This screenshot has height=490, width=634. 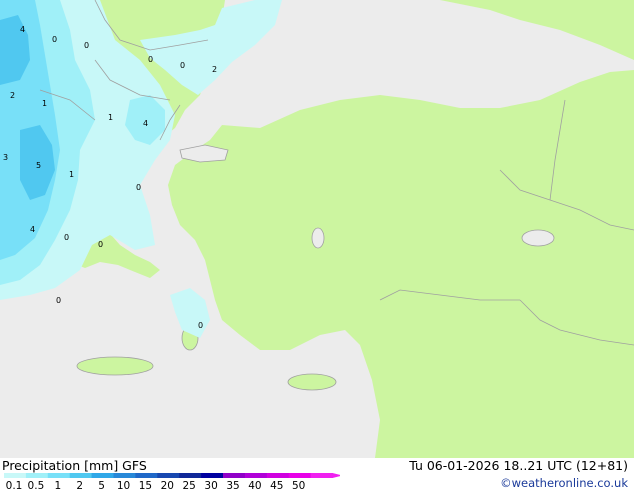 What do you see at coordinates (74, 465) in the screenshot?
I see `map-title: Precipitation [mm] GFS` at bounding box center [74, 465].